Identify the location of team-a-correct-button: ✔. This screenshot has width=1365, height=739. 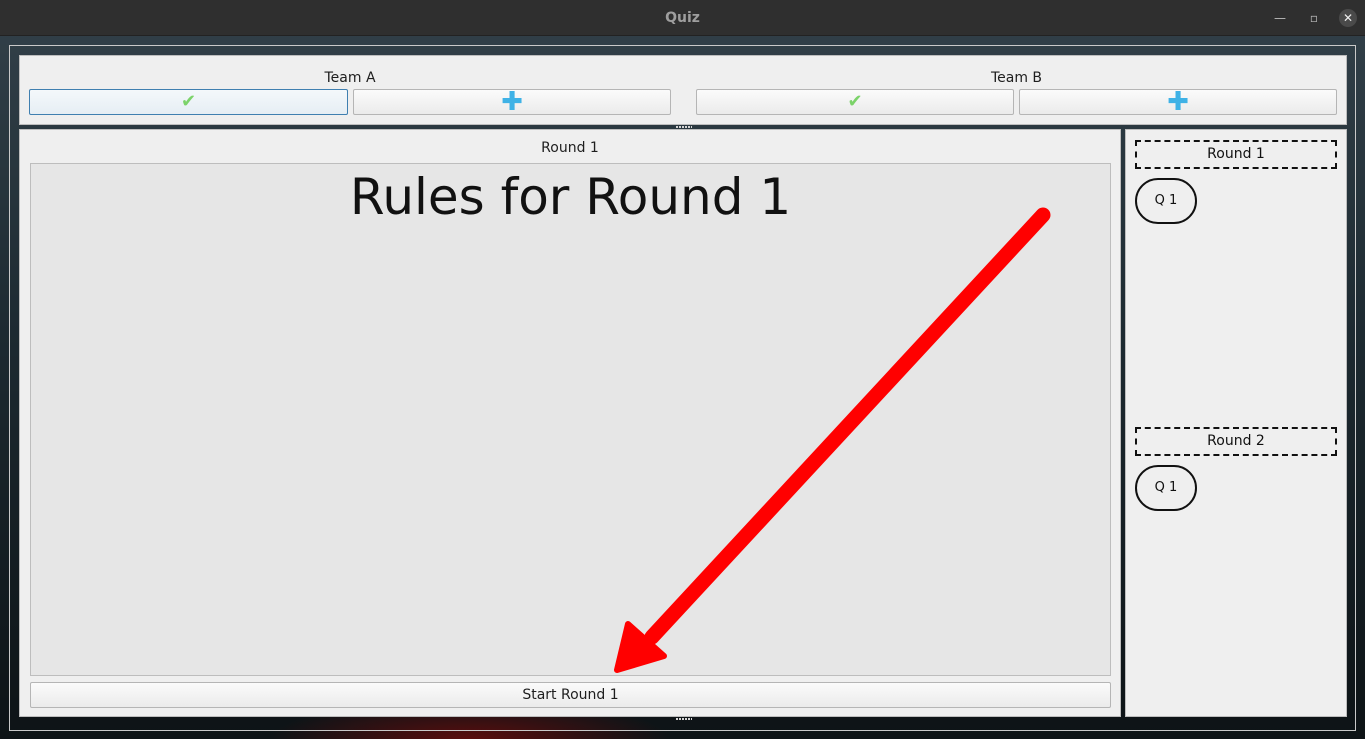
(188, 102).